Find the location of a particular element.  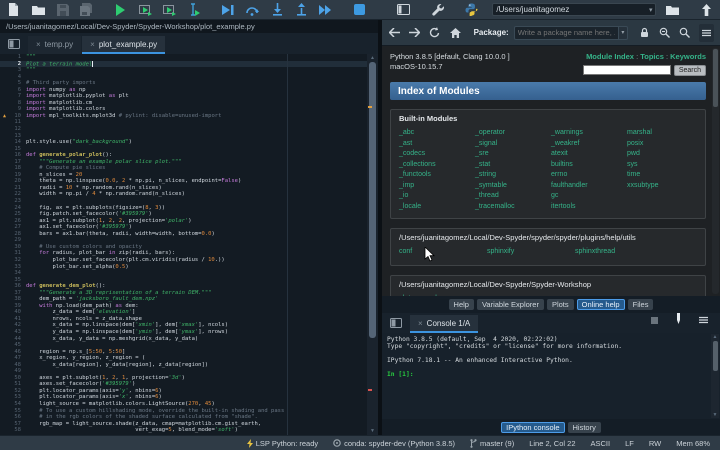

home-icon is located at coordinates (455, 33).